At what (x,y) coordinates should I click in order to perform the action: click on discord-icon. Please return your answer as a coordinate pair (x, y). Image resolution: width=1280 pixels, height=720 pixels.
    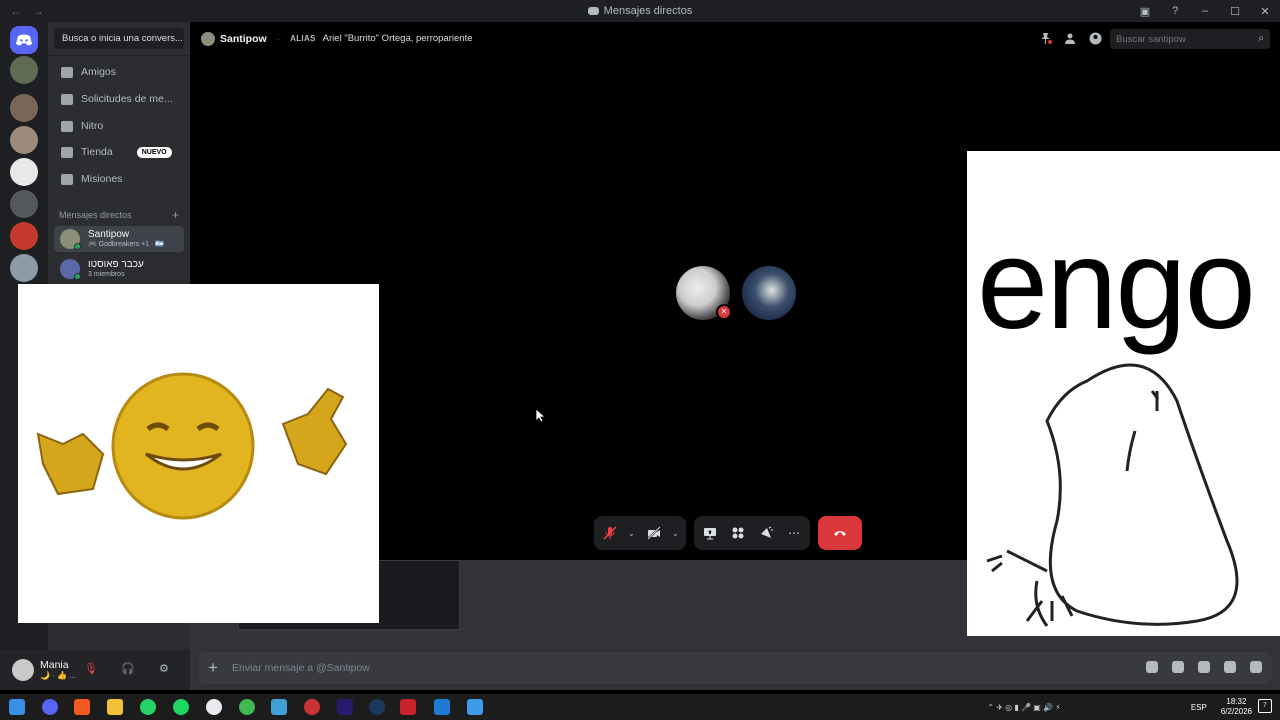
    Looking at the image, I should click on (593, 11).